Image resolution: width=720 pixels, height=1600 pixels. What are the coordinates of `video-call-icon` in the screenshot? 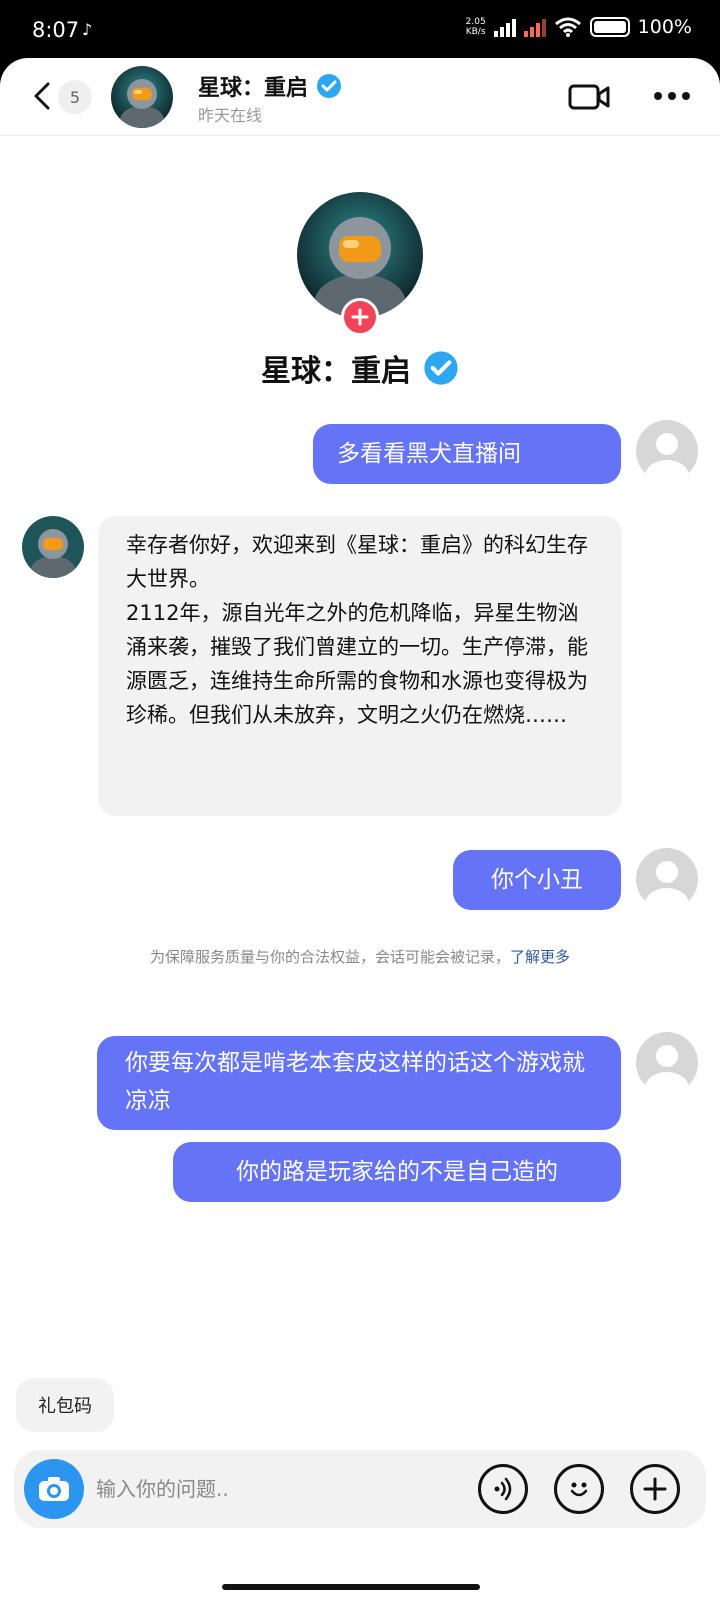 It's located at (589, 97).